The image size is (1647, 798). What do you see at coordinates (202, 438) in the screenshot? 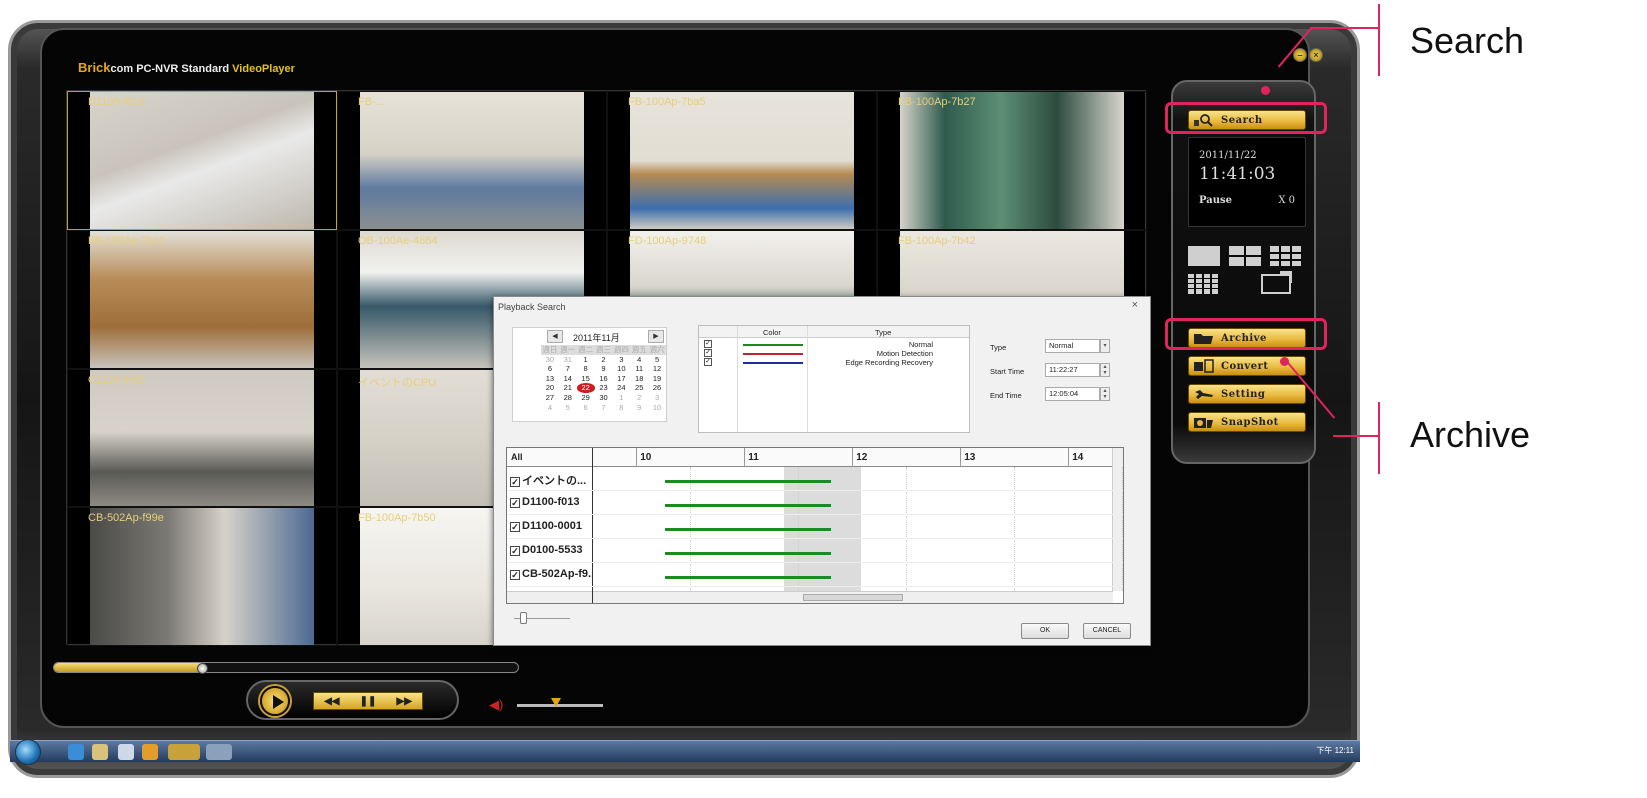
I see `camera-tile: C1100-4fd5` at bounding box center [202, 438].